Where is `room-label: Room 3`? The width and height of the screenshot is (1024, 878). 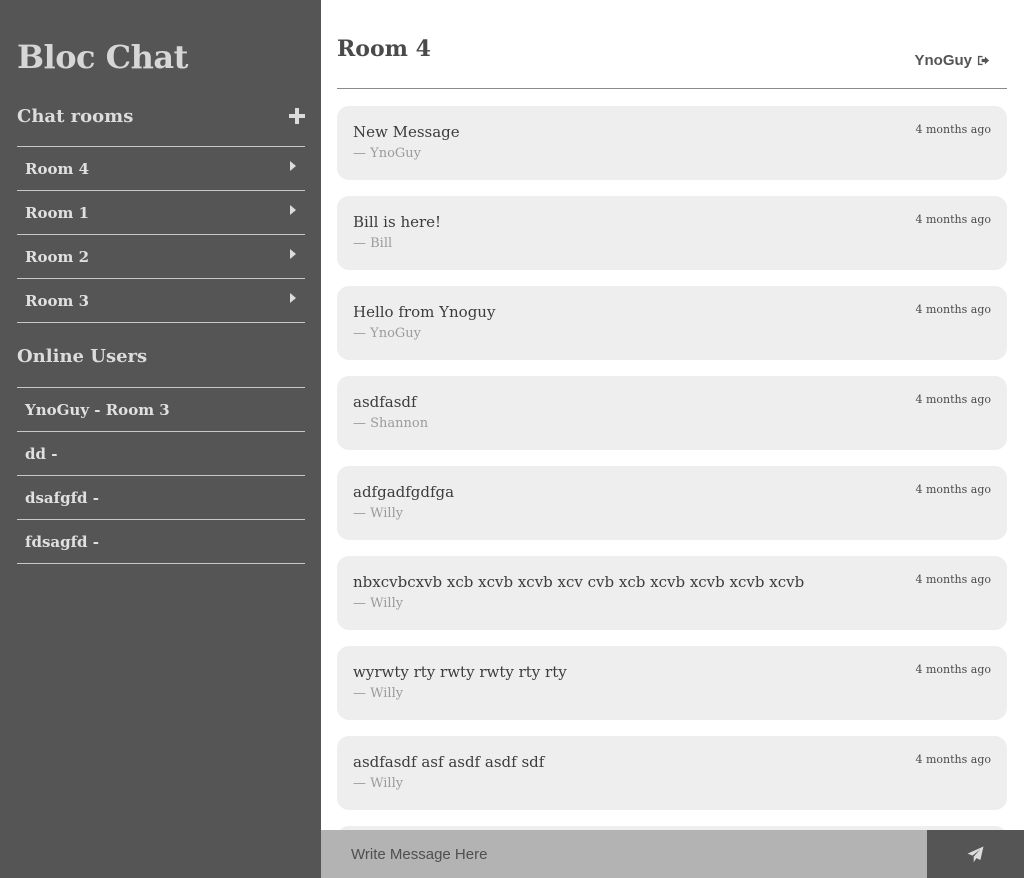 room-label: Room 3 is located at coordinates (57, 300).